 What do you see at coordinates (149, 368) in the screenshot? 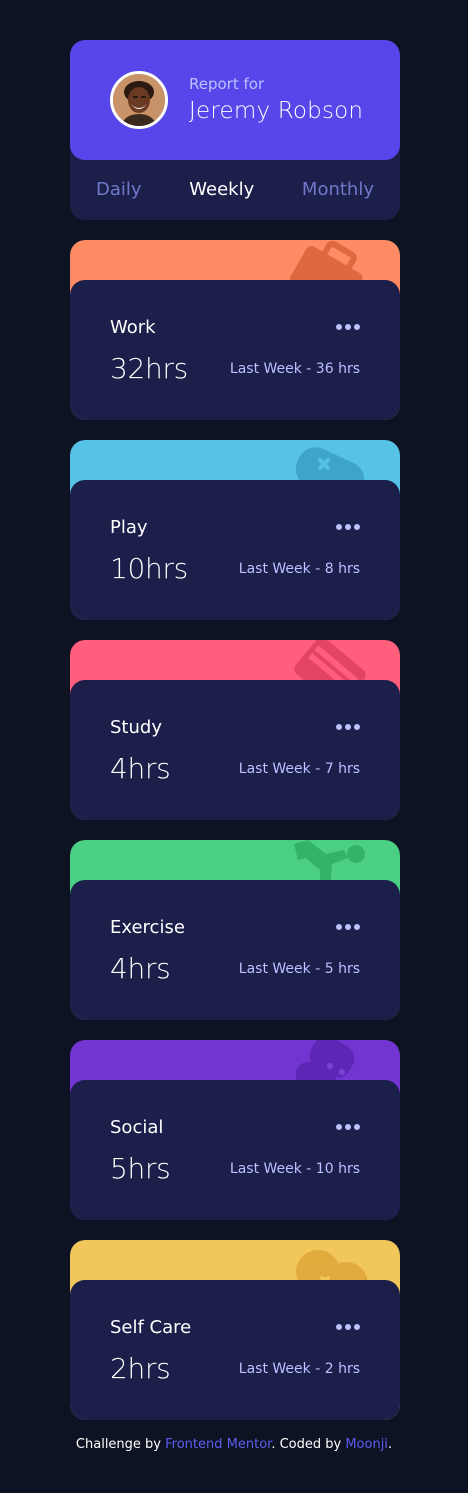
I see `current-hours: 32hrs` at bounding box center [149, 368].